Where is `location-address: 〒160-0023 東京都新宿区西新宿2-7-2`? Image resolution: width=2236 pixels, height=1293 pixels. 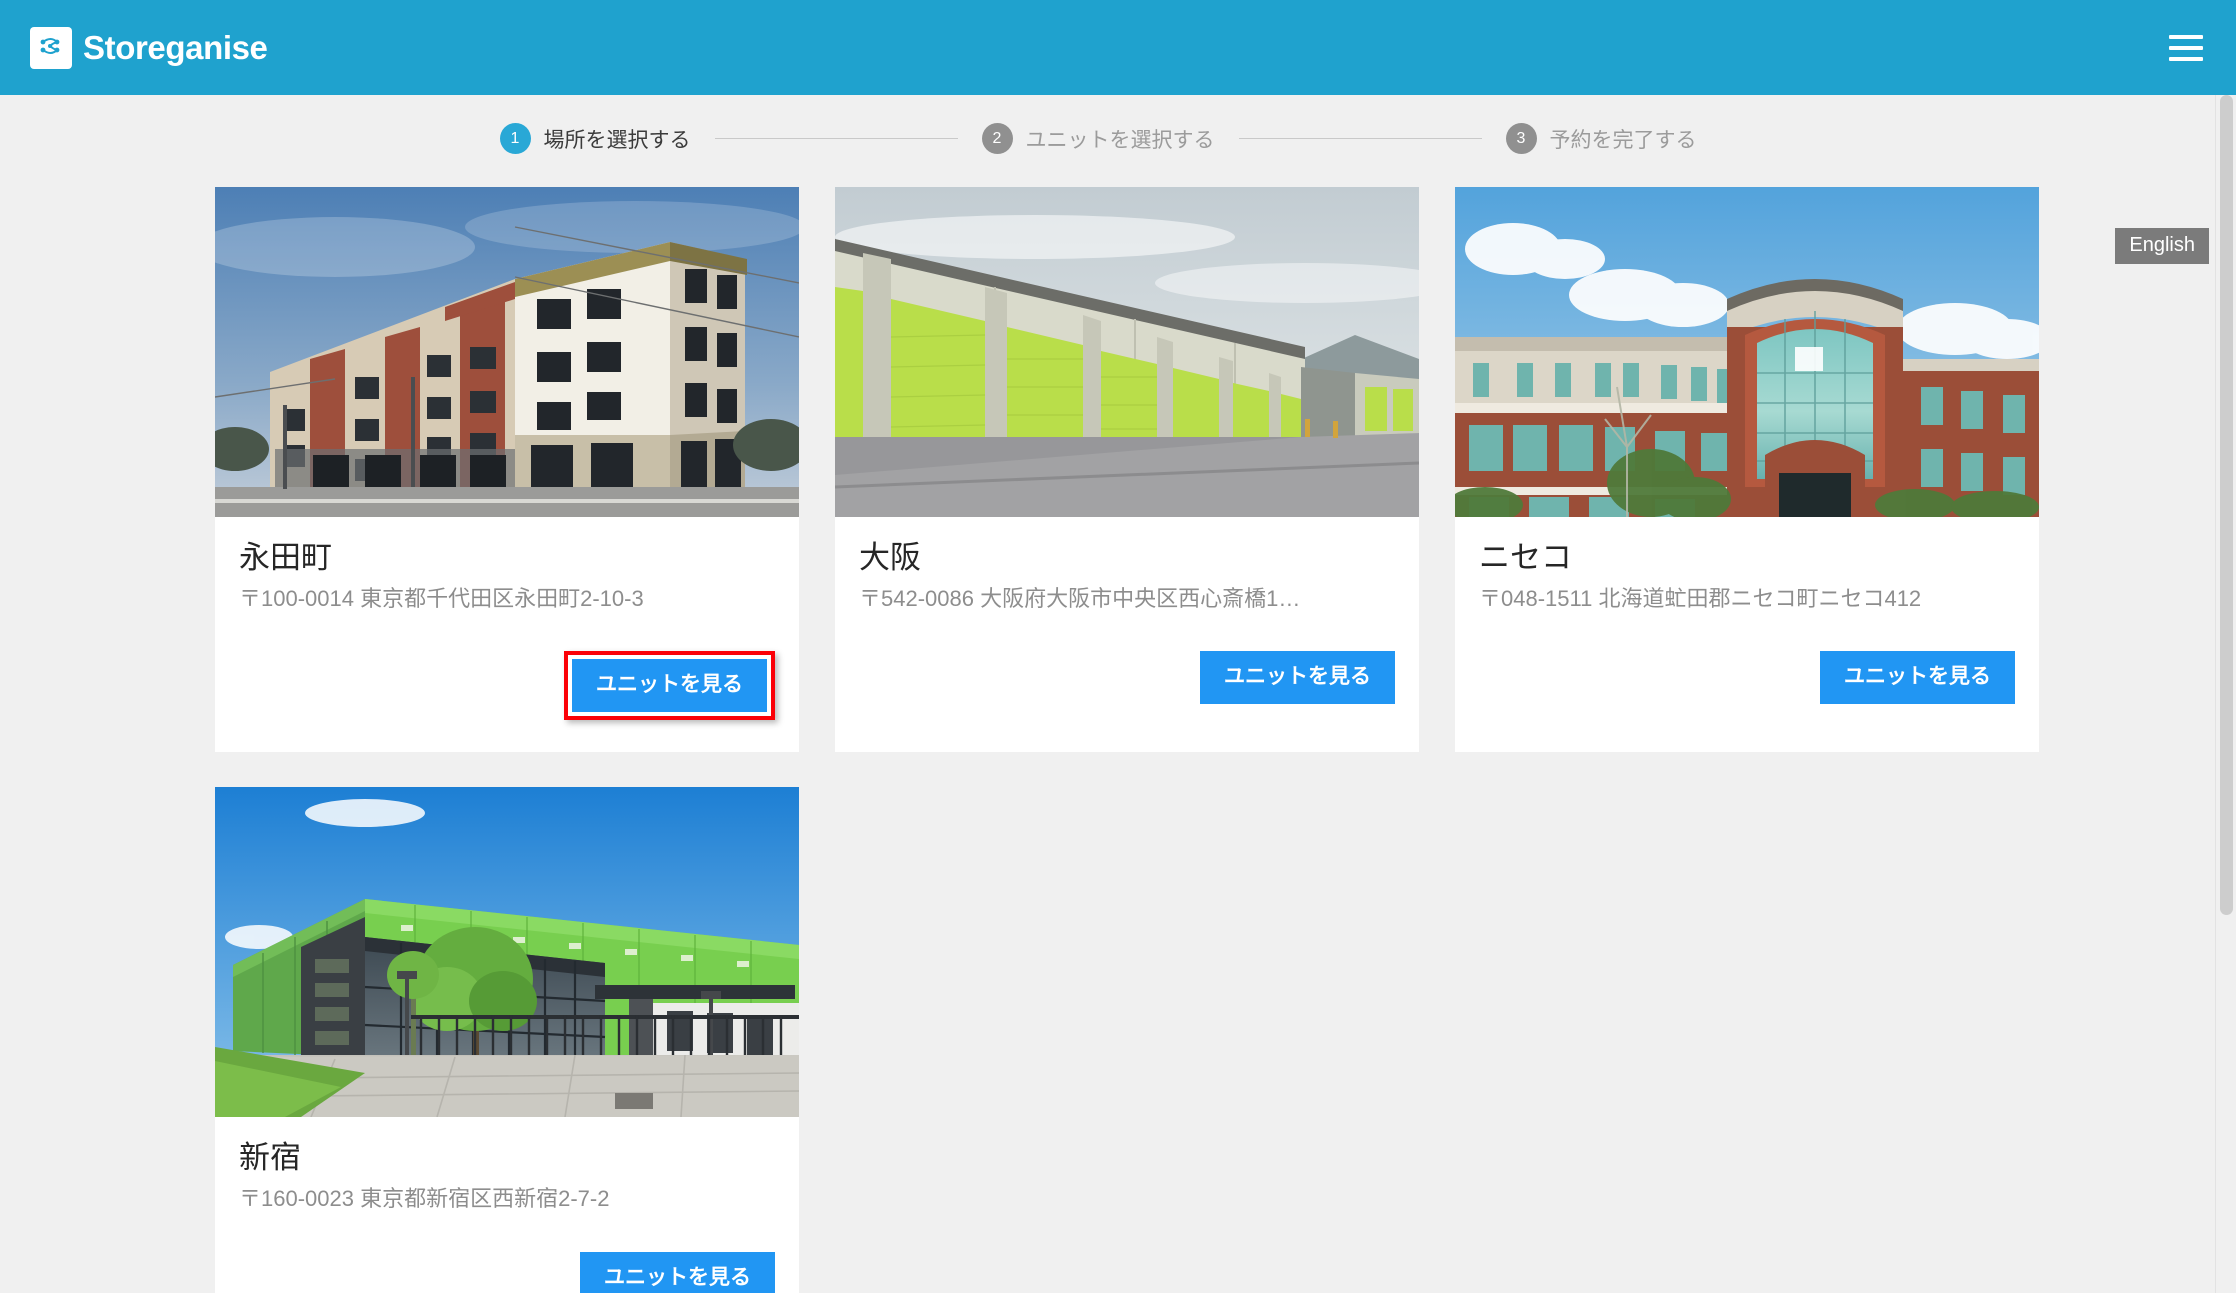 location-address: 〒160-0023 東京都新宿区西新宿2-7-2 is located at coordinates (424, 1199).